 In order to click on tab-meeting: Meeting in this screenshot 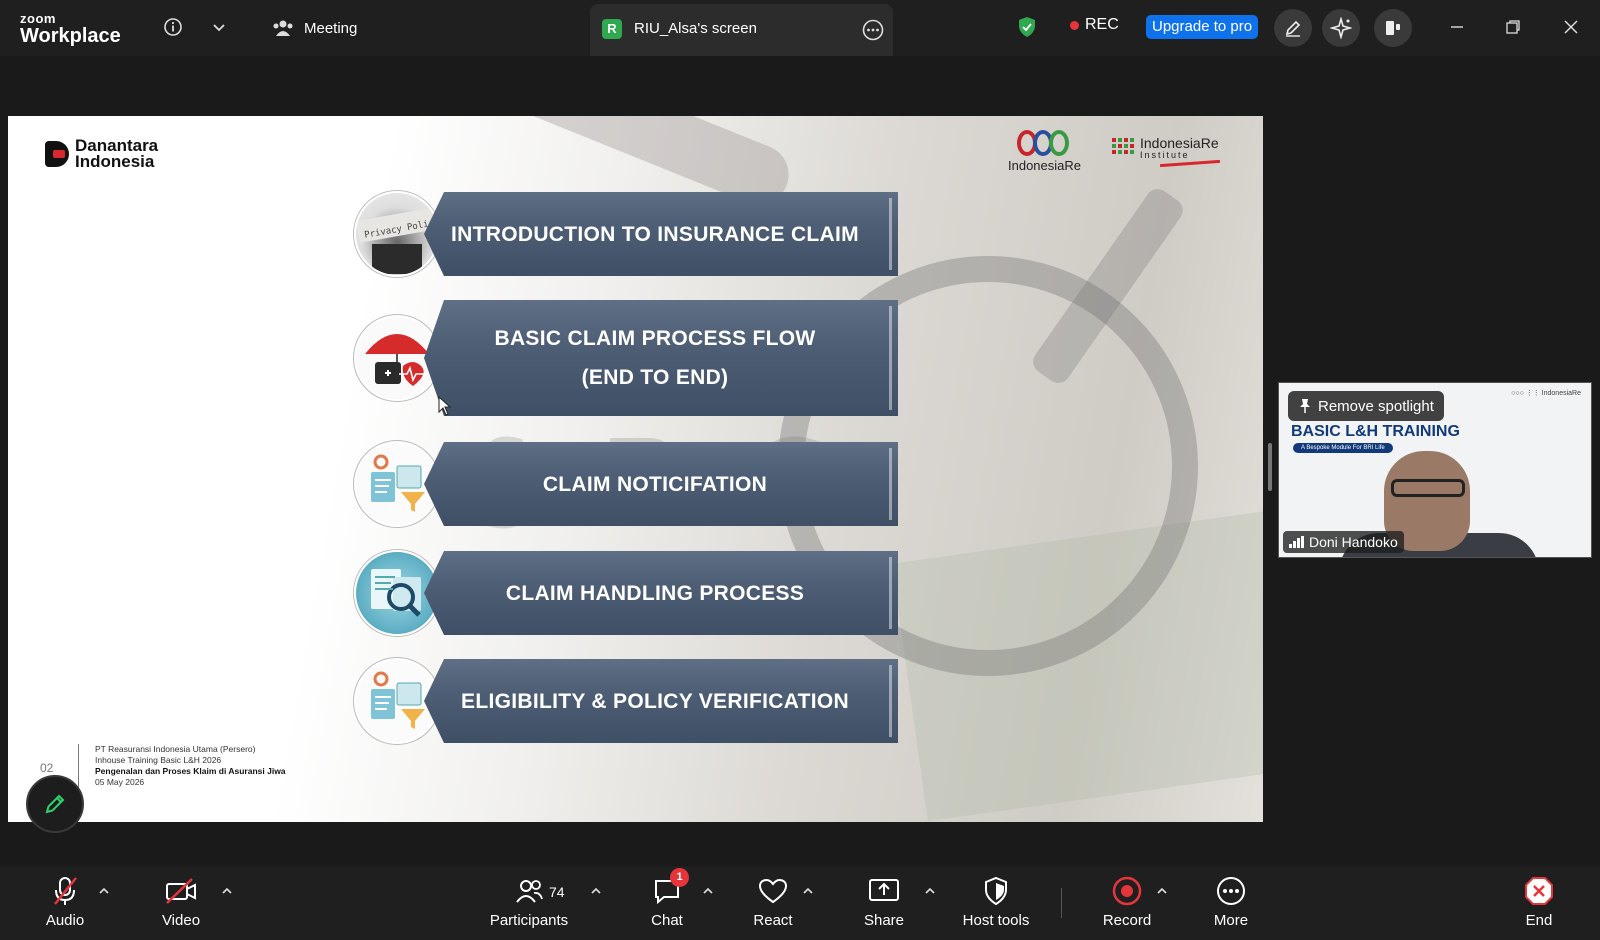, I will do `click(314, 28)`.